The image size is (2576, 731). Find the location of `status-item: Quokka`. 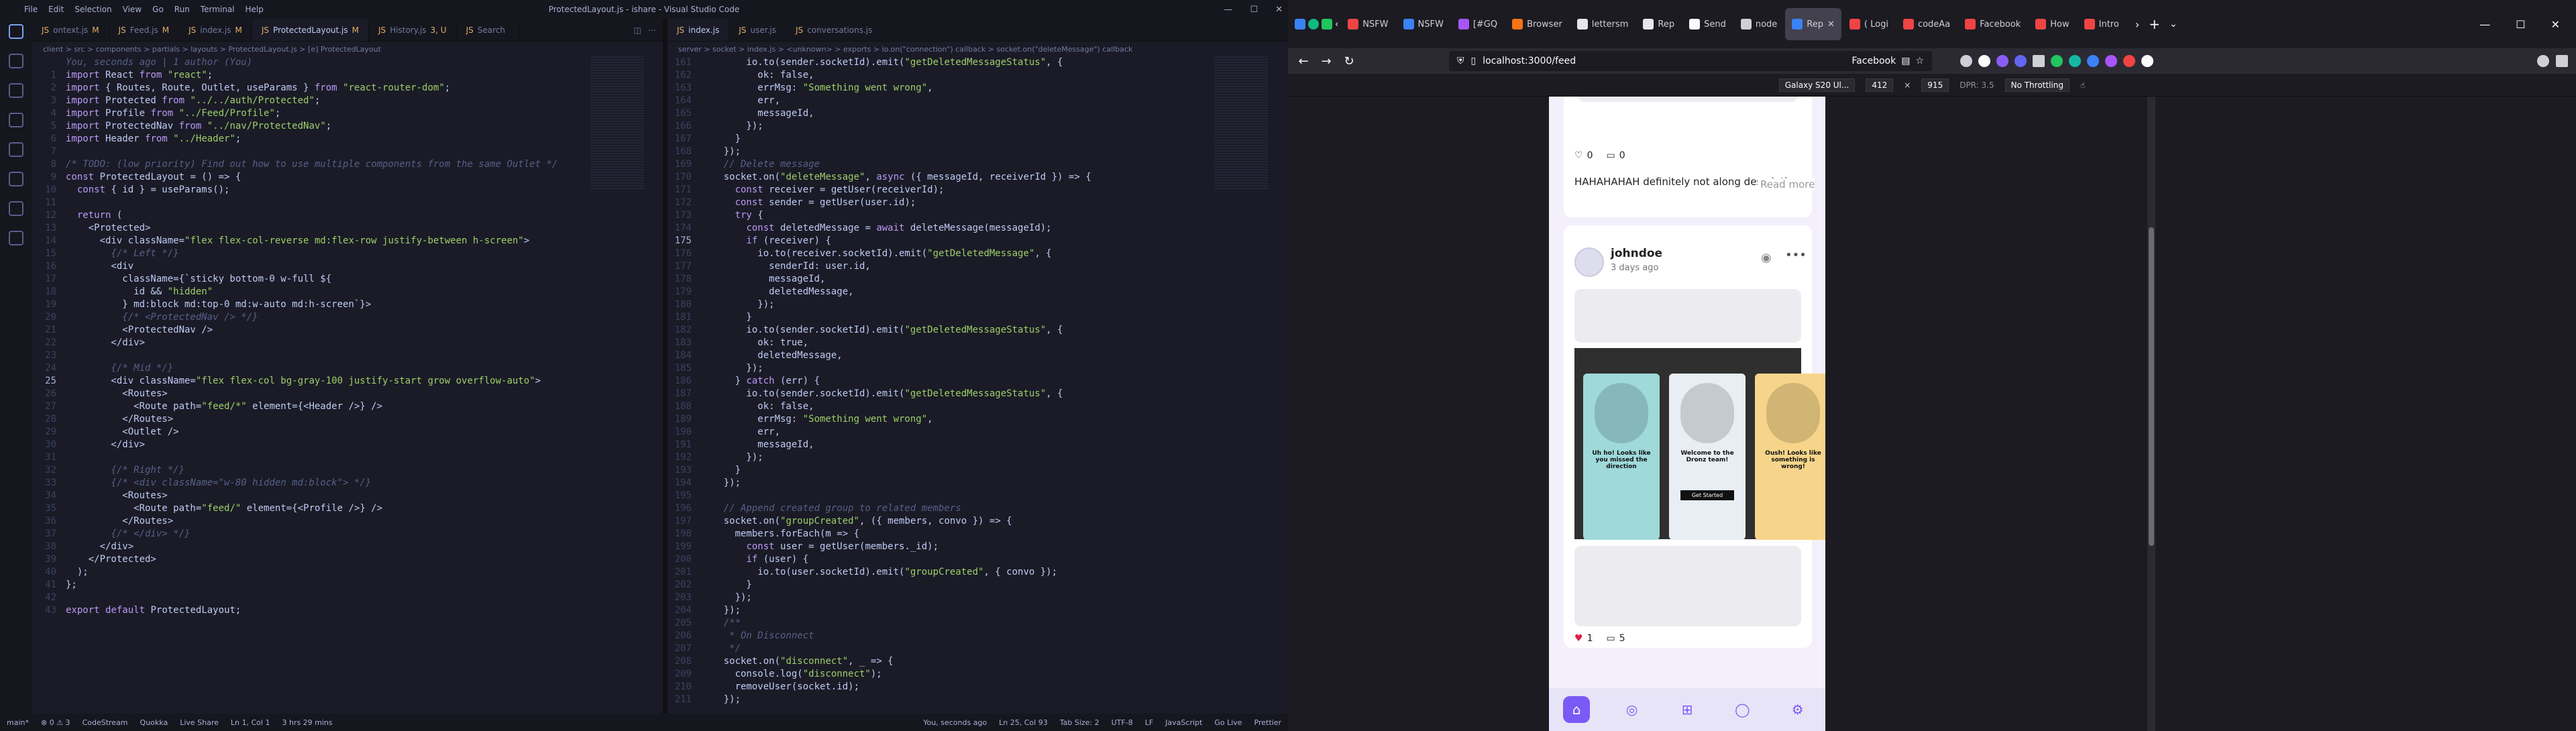

status-item: Quokka is located at coordinates (154, 722).